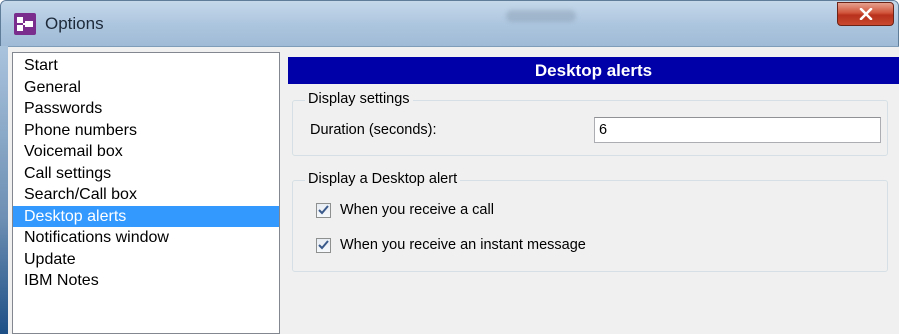  I want to click on nav-item-call-settings: Call settings, so click(146, 174).